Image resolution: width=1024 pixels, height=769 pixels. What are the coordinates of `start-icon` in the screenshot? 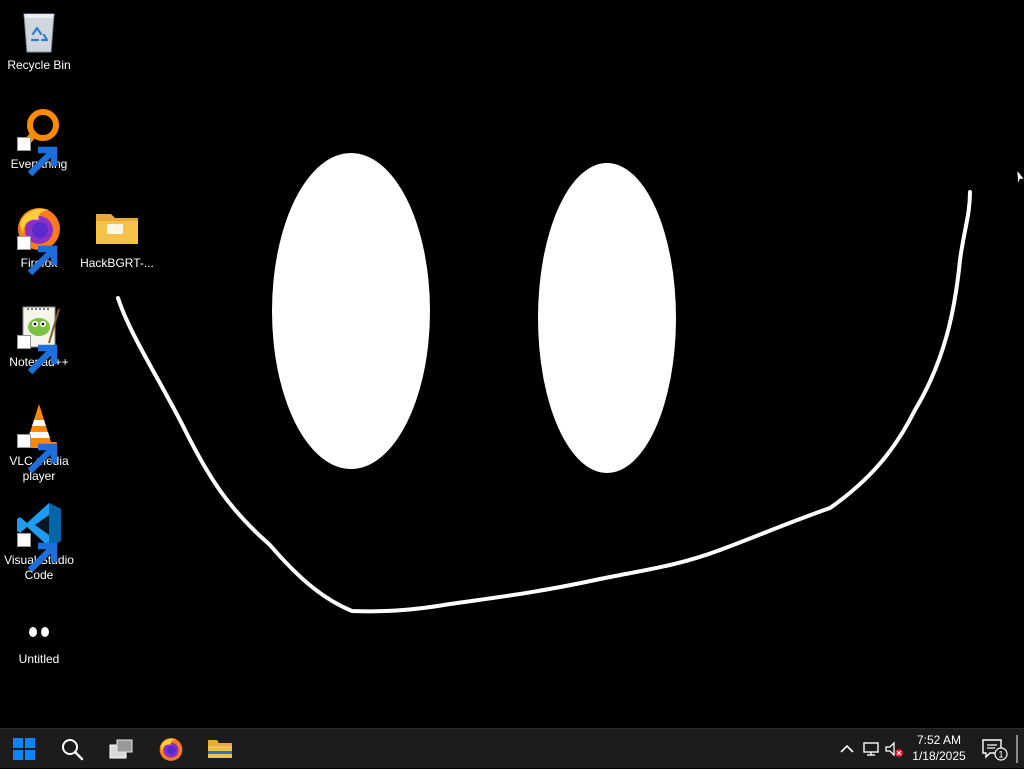 It's located at (24, 749).